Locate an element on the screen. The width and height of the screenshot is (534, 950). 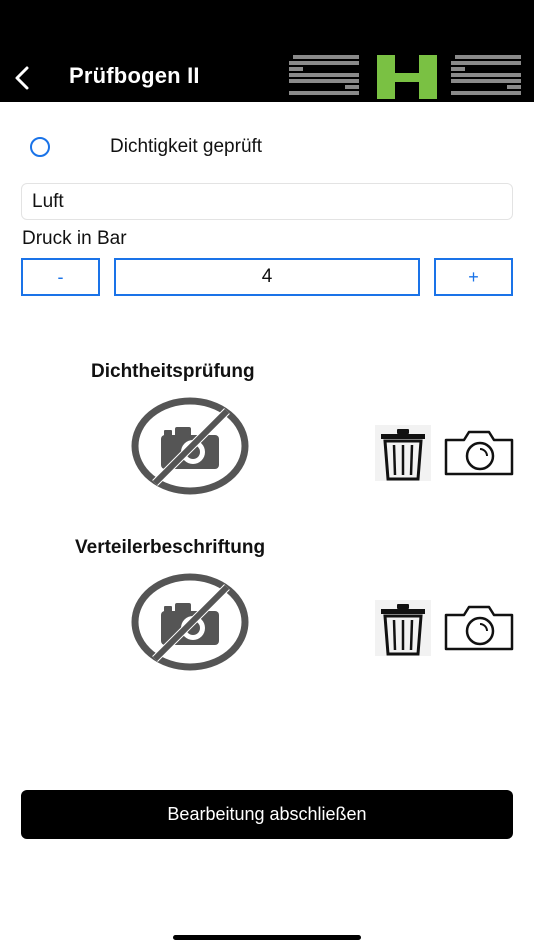
page-title: Prüfbogen II is located at coordinates (134, 75).